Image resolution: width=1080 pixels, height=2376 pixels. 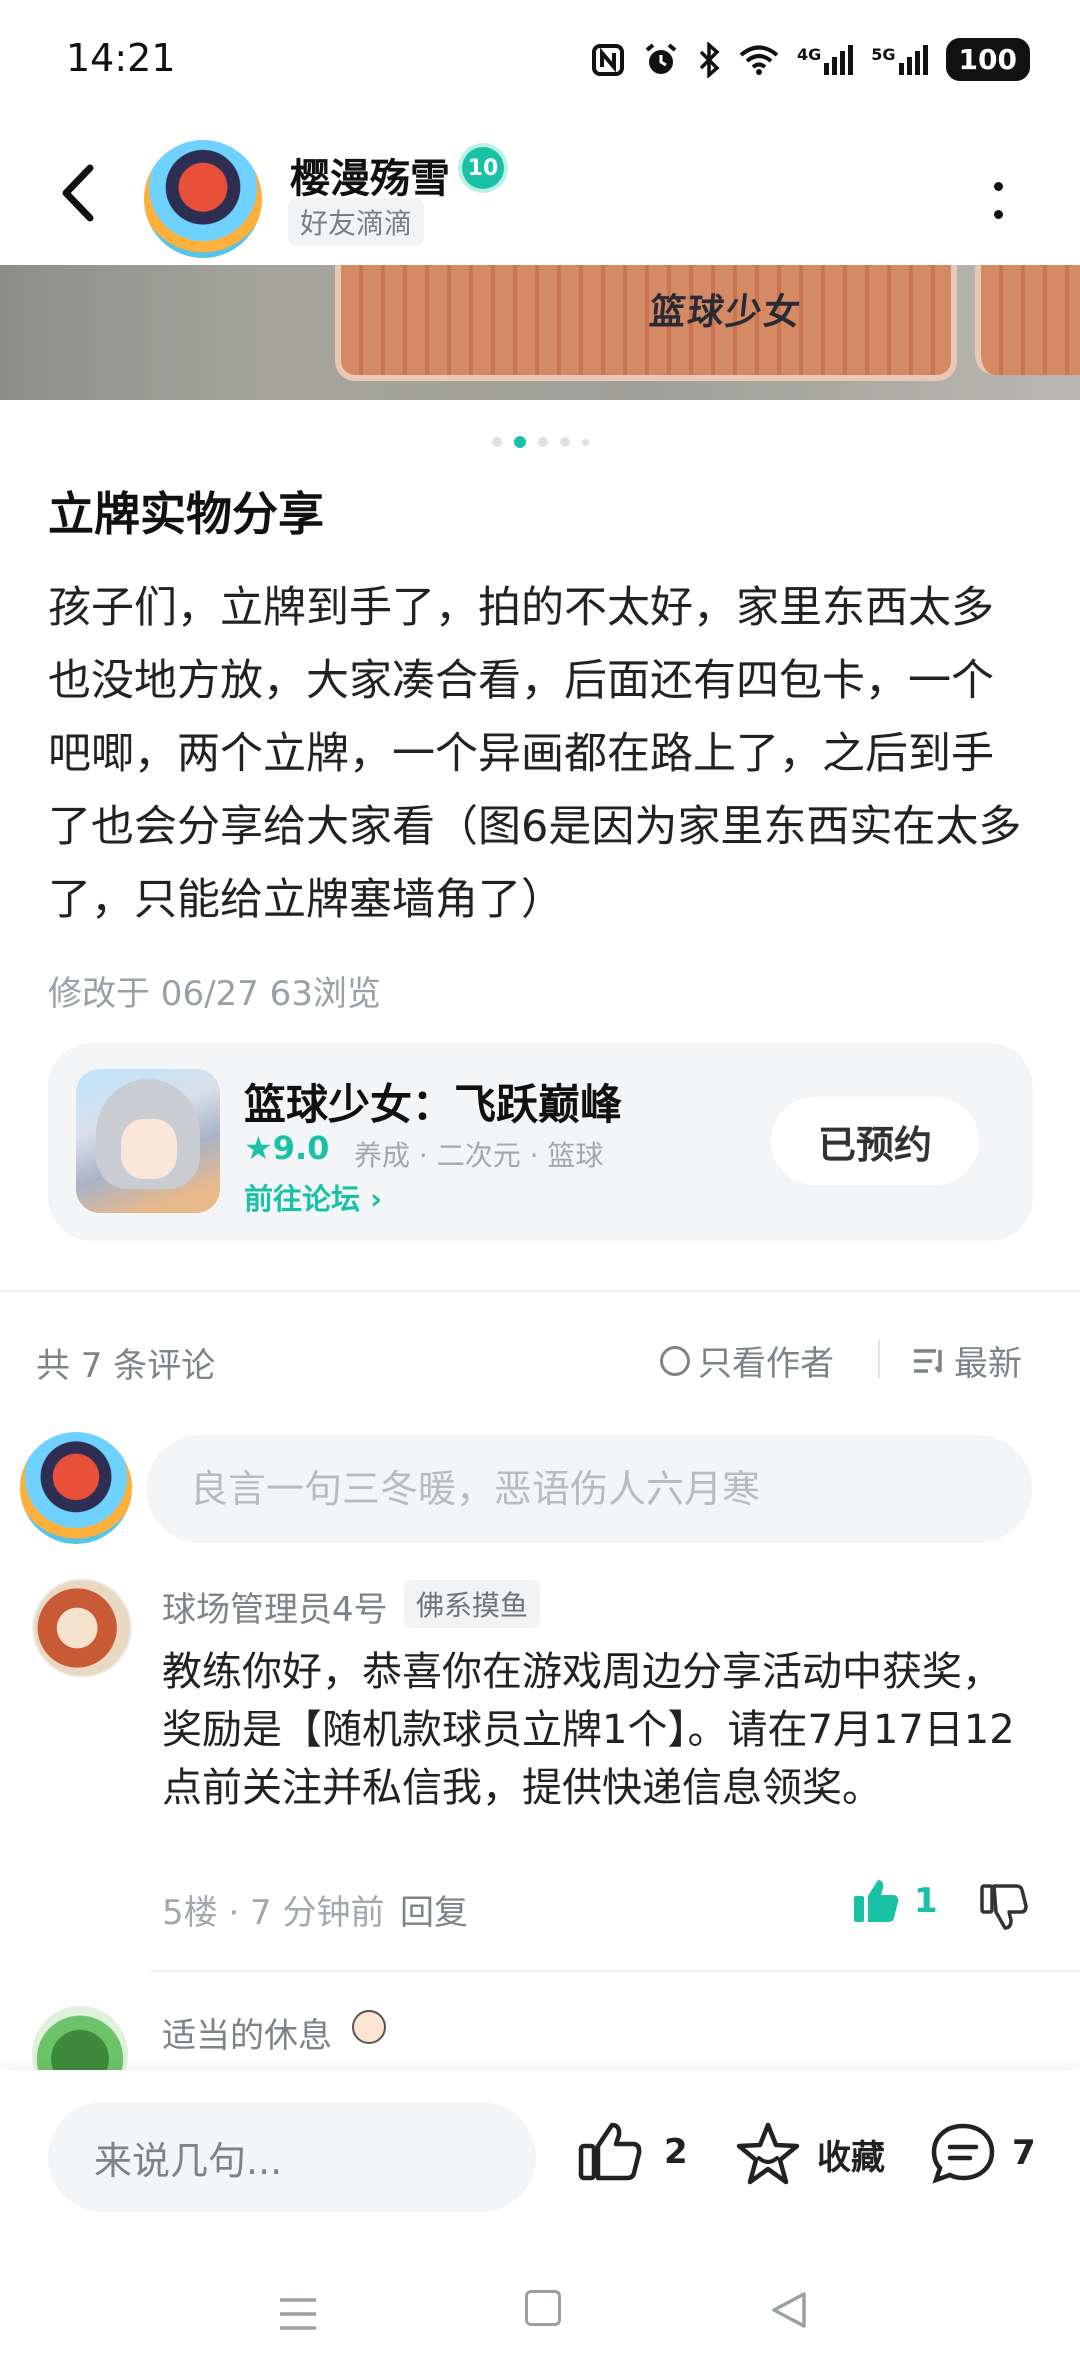 What do you see at coordinates (275, 1606) in the screenshot?
I see `commenter-name: 球场管理员4号` at bounding box center [275, 1606].